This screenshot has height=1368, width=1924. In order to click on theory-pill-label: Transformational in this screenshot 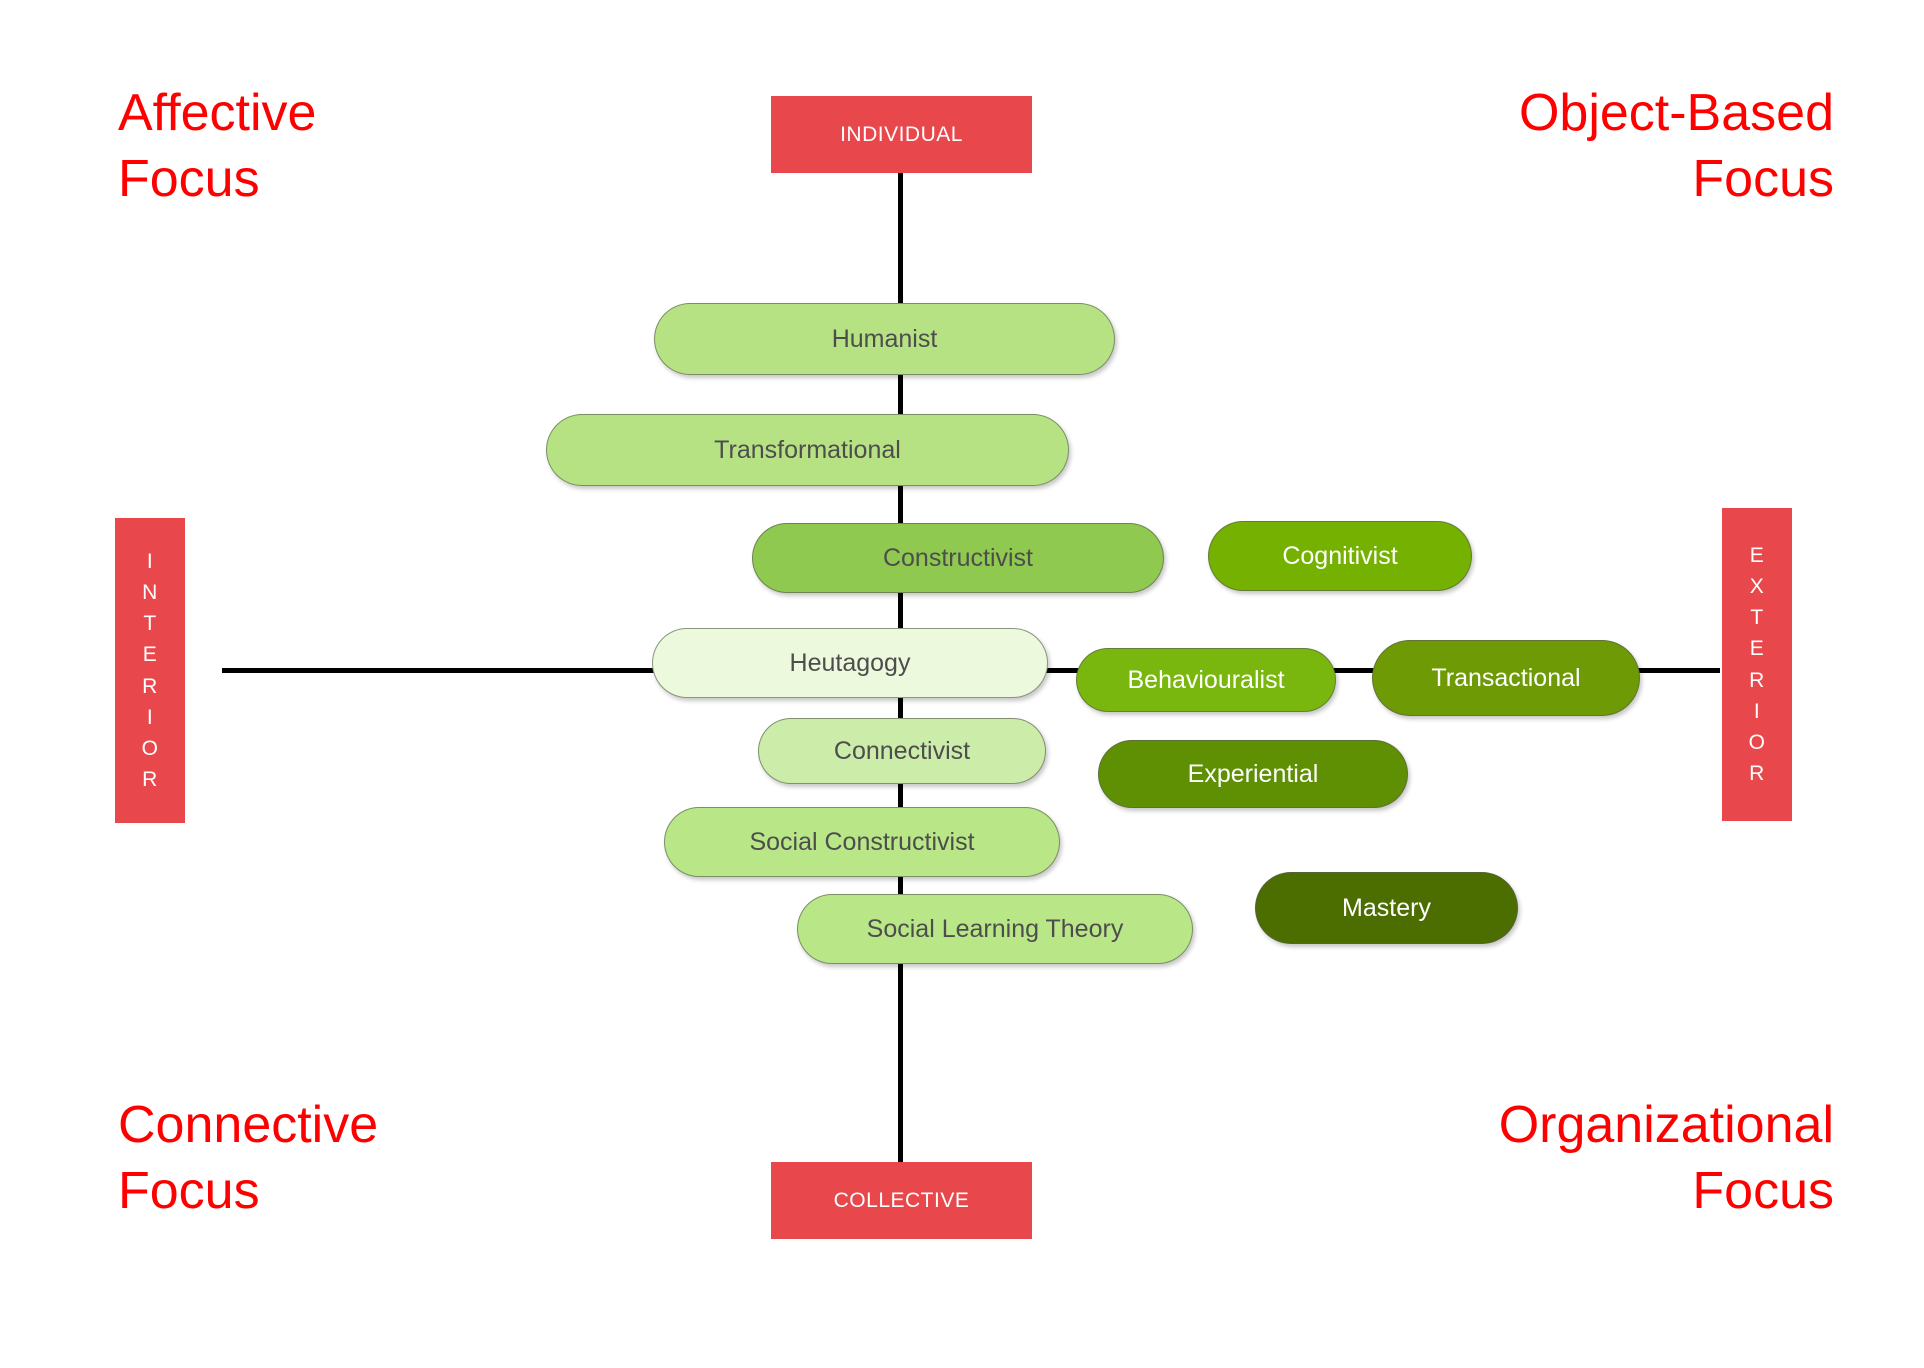, I will do `click(807, 449)`.